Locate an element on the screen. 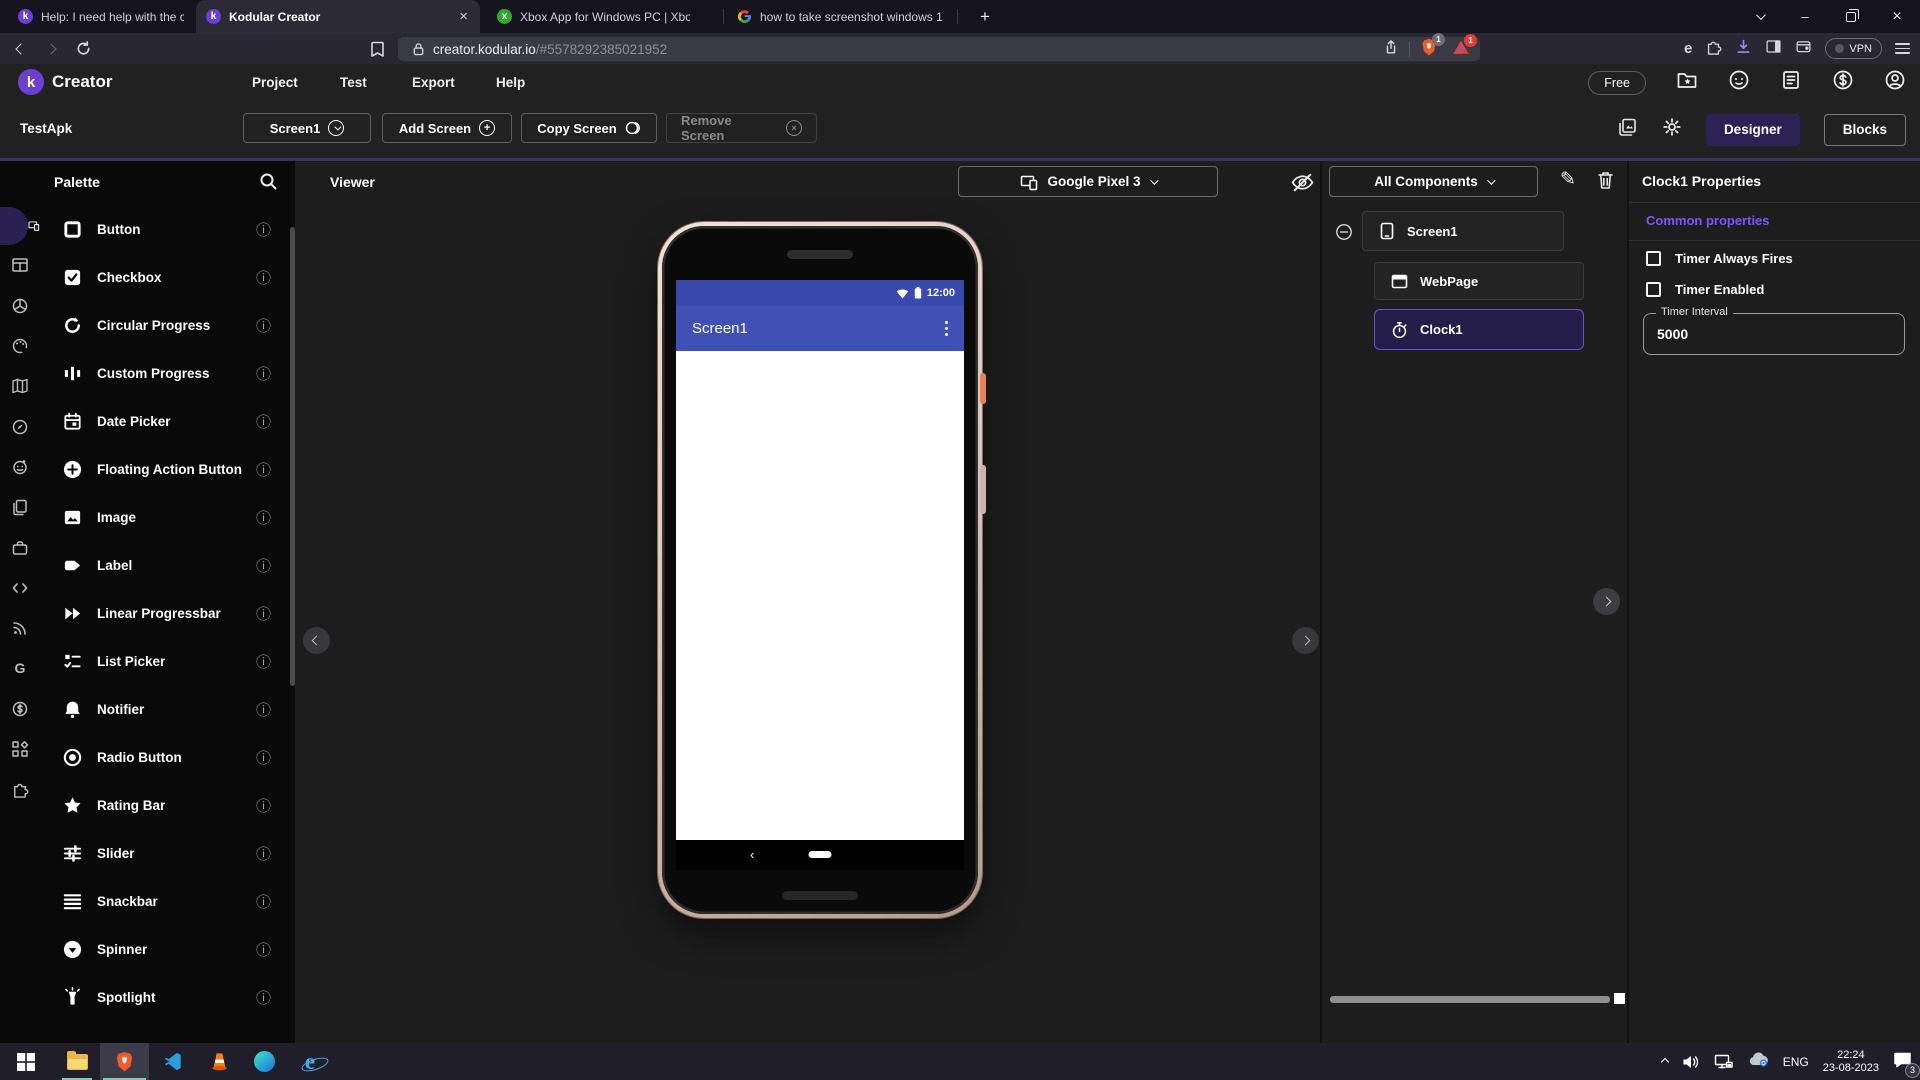 The width and height of the screenshot is (1920, 1080). kodular-logo: k is located at coordinates (31, 82).